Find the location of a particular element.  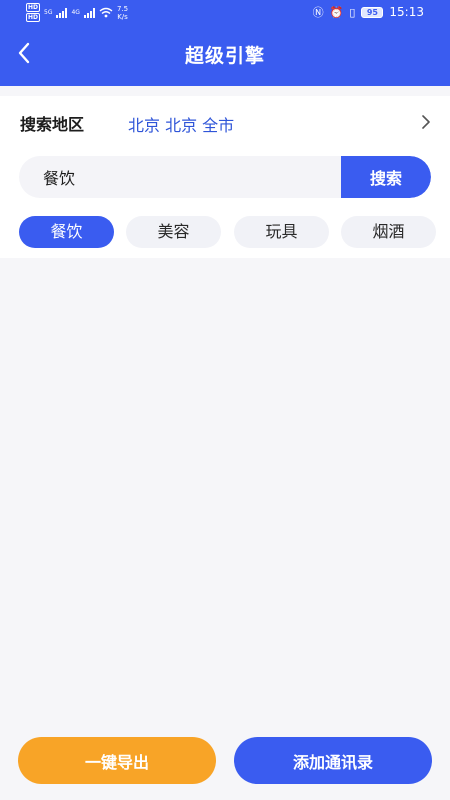

sim1-label: 5G is located at coordinates (48, 12).